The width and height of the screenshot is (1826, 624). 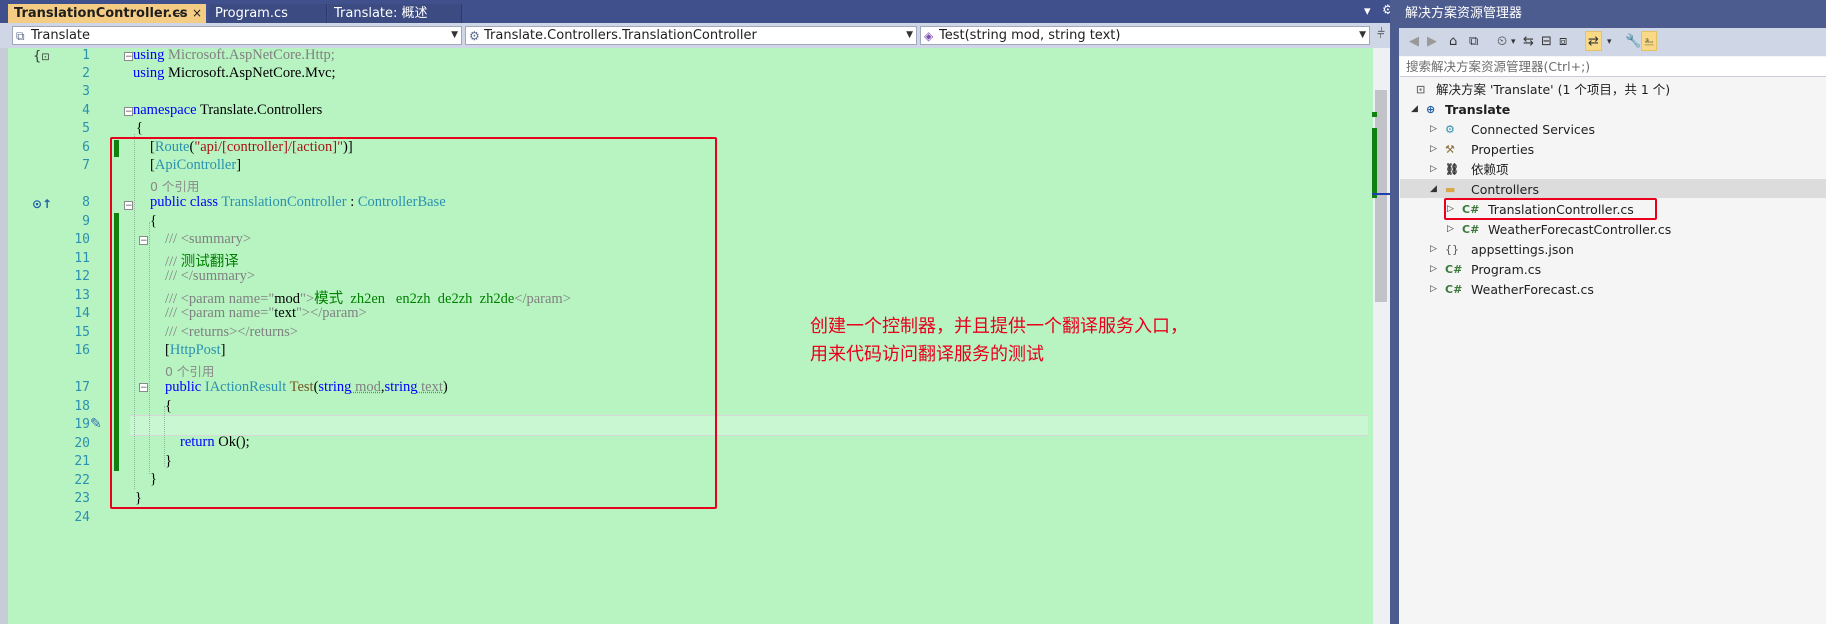 What do you see at coordinates (1367, 11) in the screenshot?
I see `tab-overflow-icon: ▾` at bounding box center [1367, 11].